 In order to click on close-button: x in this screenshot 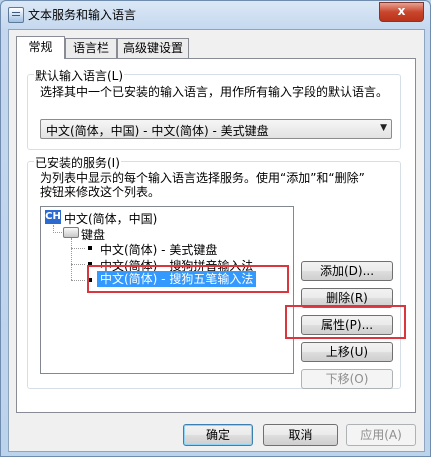, I will do `click(401, 12)`.